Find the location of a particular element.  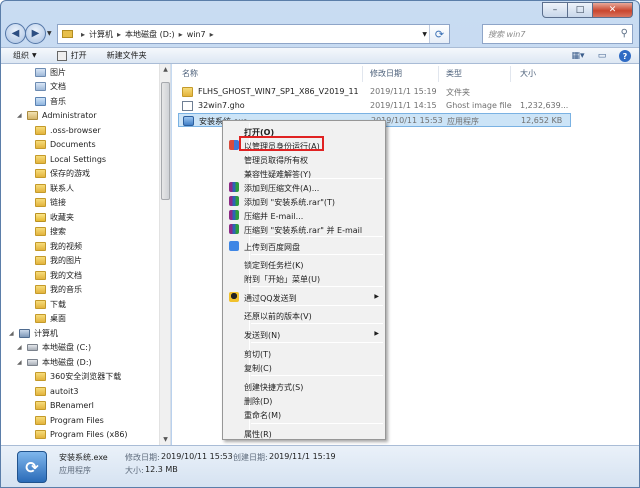

tree-item: ◢ 本地磁盘 (C:) is located at coordinates (54, 348).